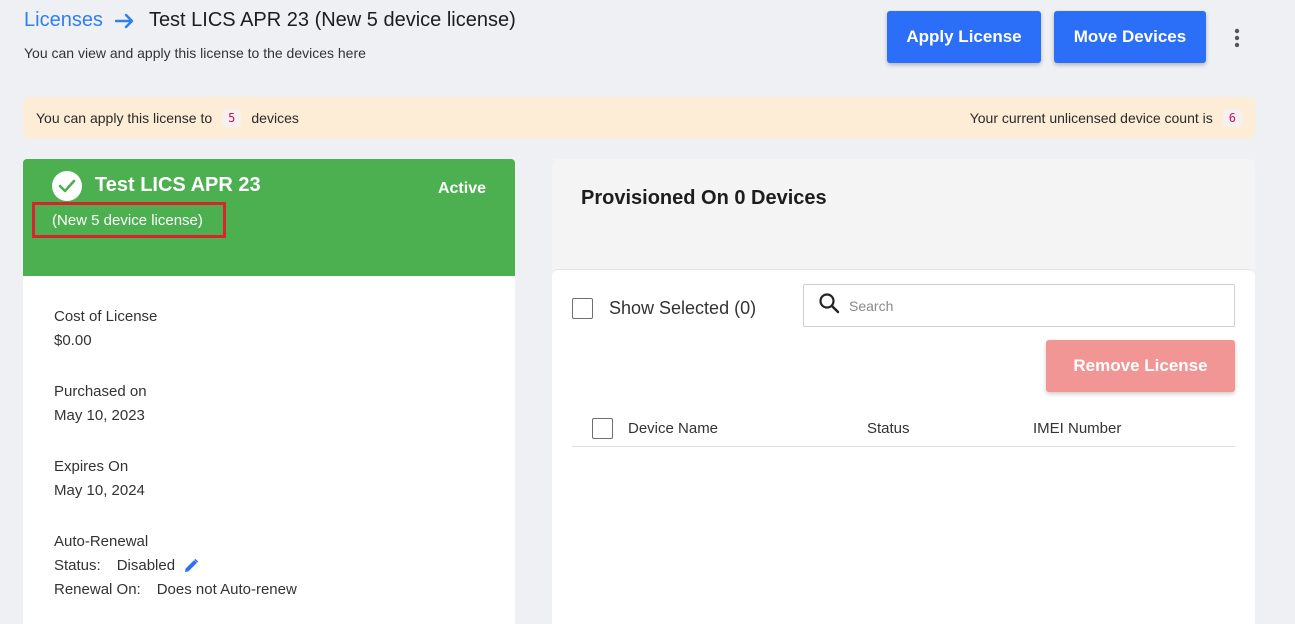  What do you see at coordinates (1091, 117) in the screenshot?
I see `unlicensed-count-label: Your current unlicensed device count is` at bounding box center [1091, 117].